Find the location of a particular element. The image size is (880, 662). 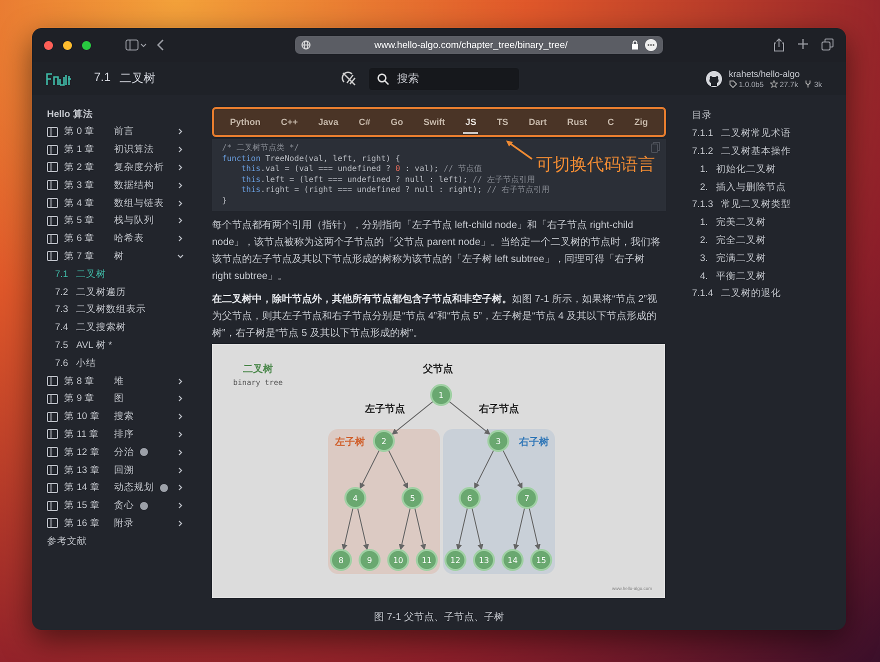

search-input: 搜索 is located at coordinates (454, 79).